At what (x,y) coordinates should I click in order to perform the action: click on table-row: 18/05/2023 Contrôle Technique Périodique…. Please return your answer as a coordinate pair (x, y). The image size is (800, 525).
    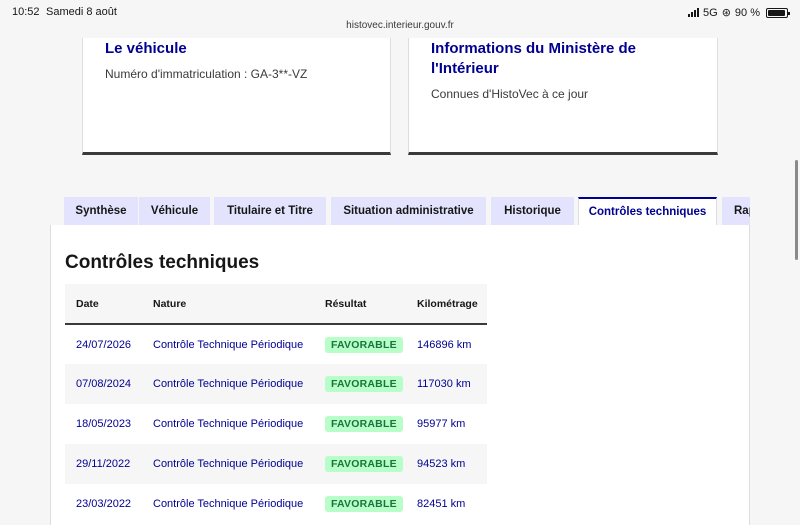
    Looking at the image, I should click on (276, 424).